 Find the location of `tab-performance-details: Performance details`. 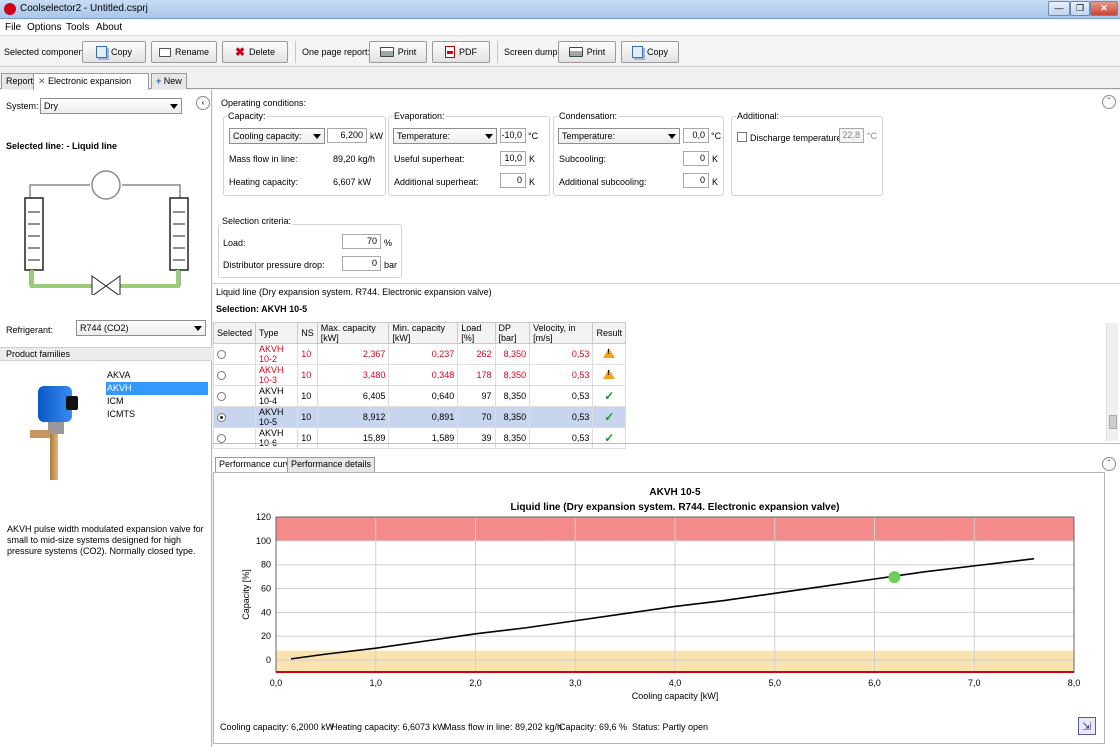

tab-performance-details: Performance details is located at coordinates (331, 464).